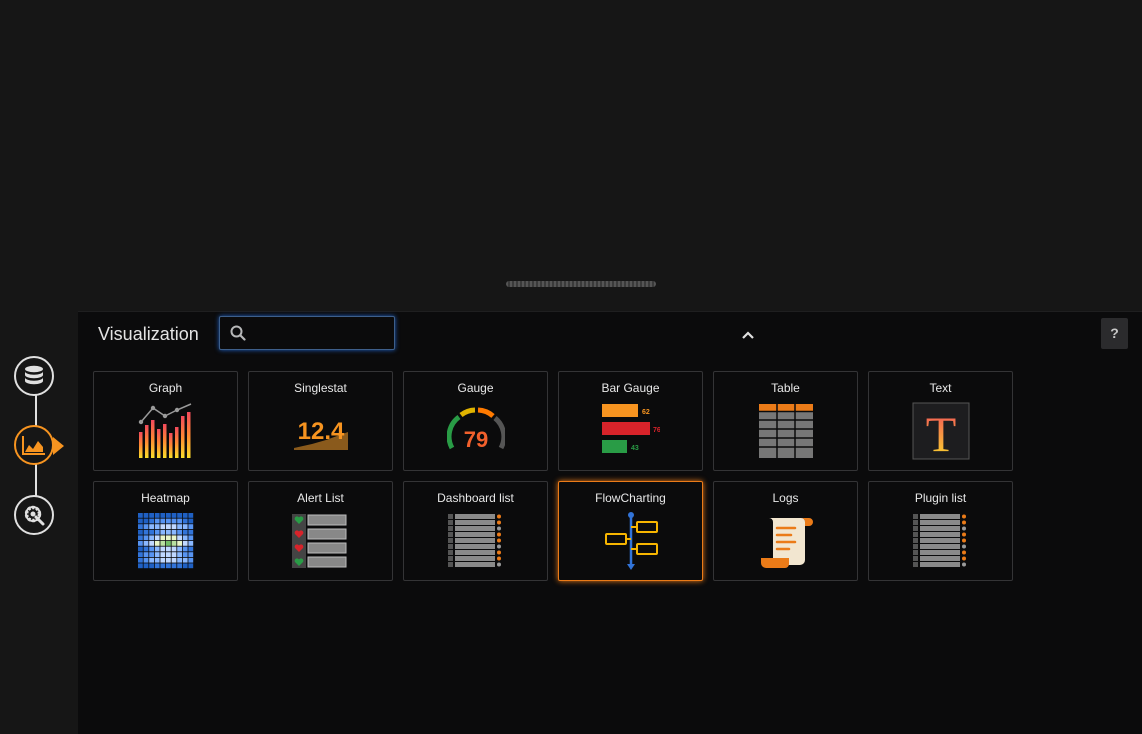 The height and width of the screenshot is (734, 1142). I want to click on help-button: ?, so click(1114, 333).